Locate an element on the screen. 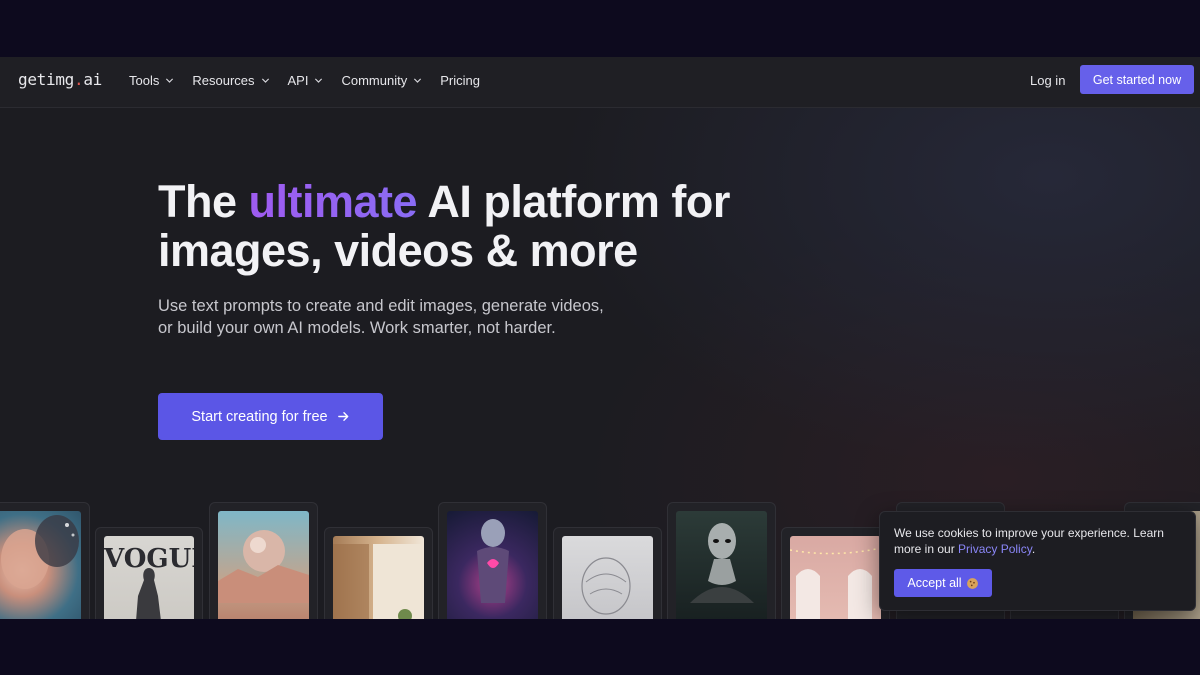 The image size is (1200, 675). gallery-card-alien is located at coordinates (721, 560).